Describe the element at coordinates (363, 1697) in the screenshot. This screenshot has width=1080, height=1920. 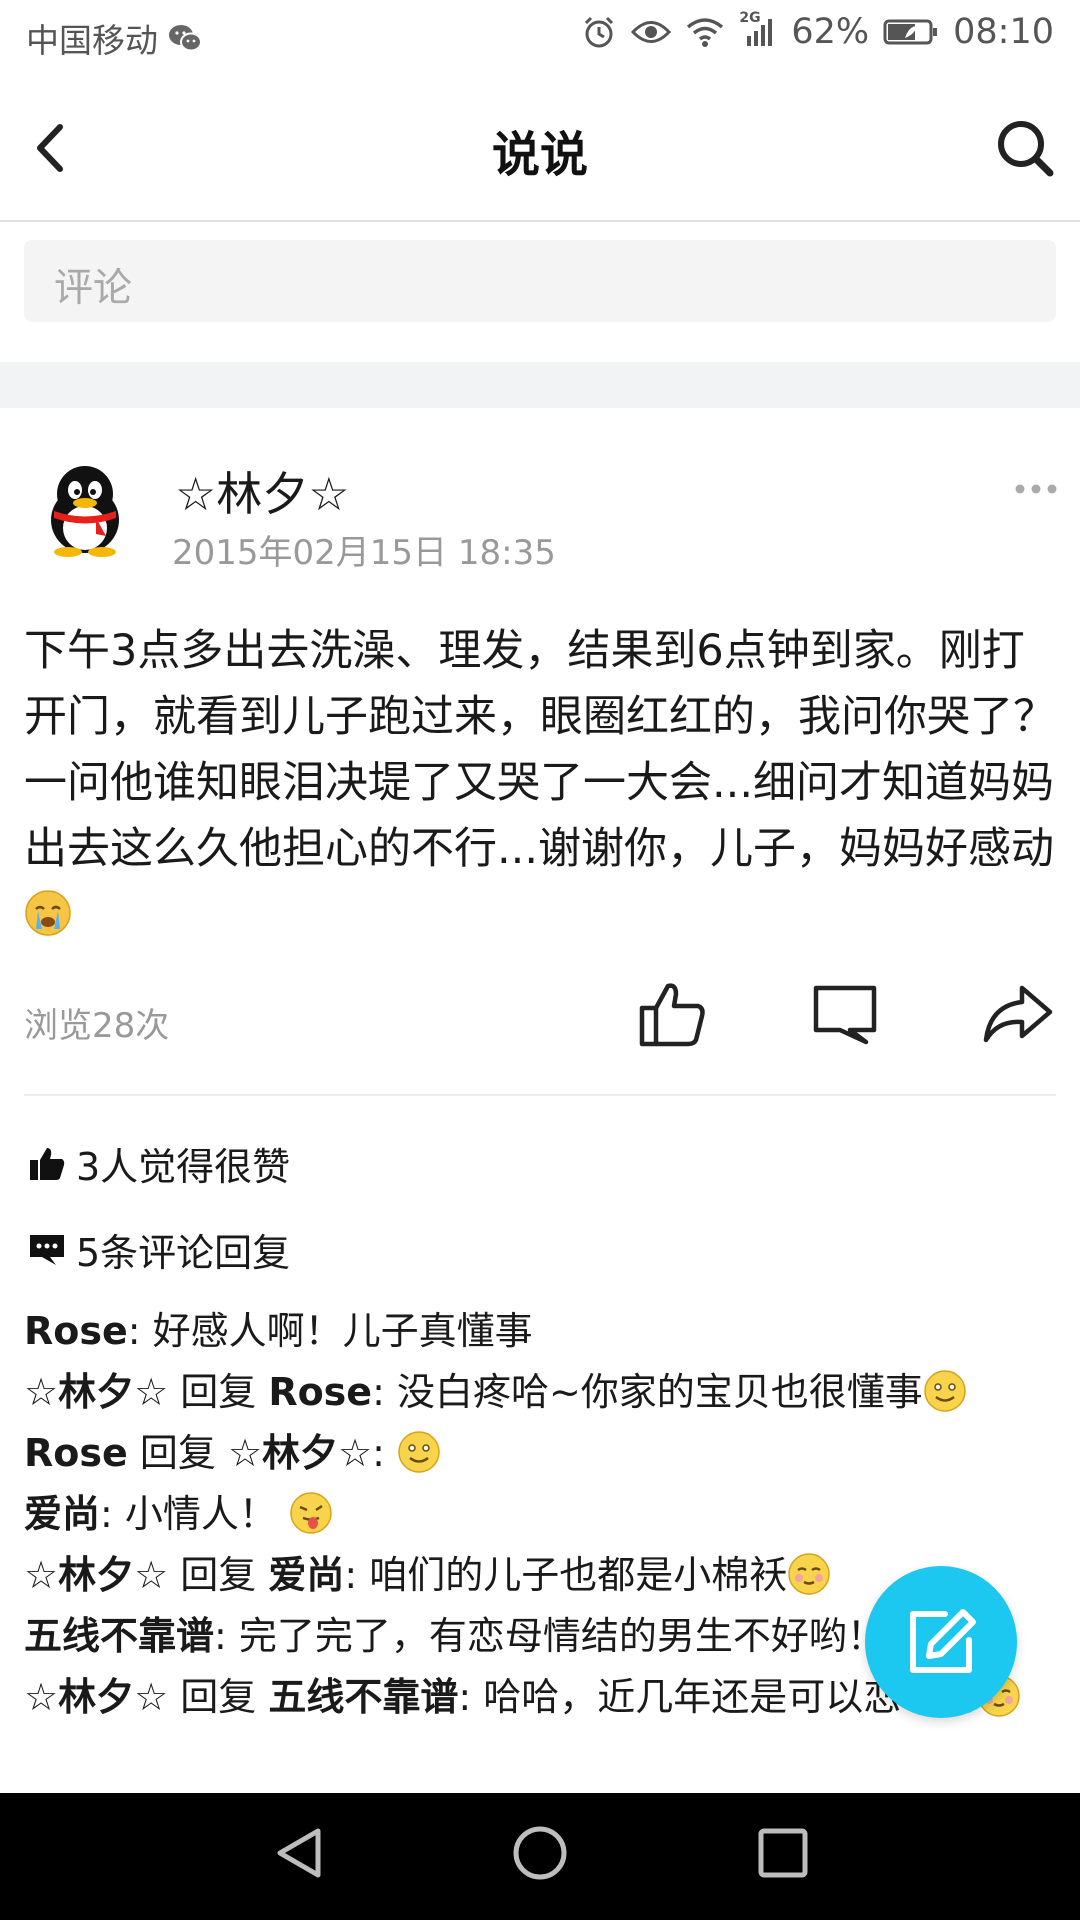
I see `reply-to-author: 五线不靠谱` at that location.